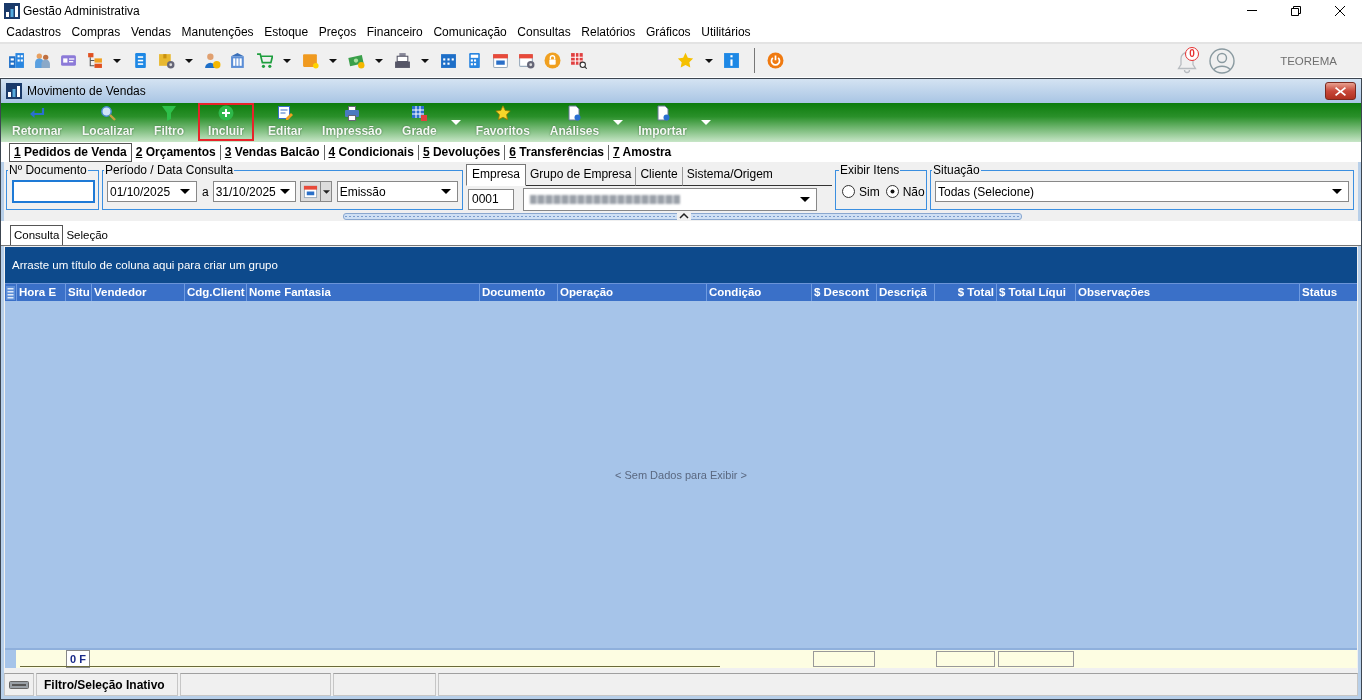  What do you see at coordinates (42, 60) in the screenshot?
I see `people-icon` at bounding box center [42, 60].